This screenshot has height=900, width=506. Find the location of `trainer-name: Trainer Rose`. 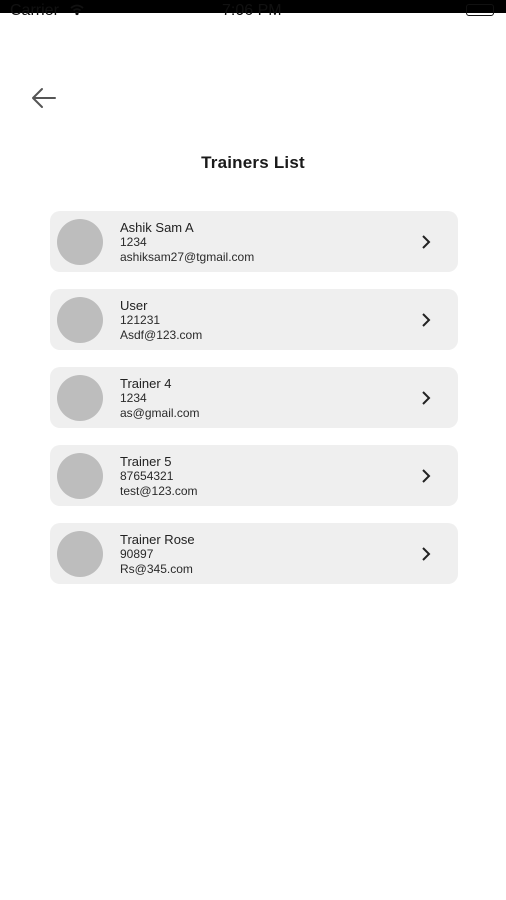

trainer-name: Trainer Rose is located at coordinates (157, 539).